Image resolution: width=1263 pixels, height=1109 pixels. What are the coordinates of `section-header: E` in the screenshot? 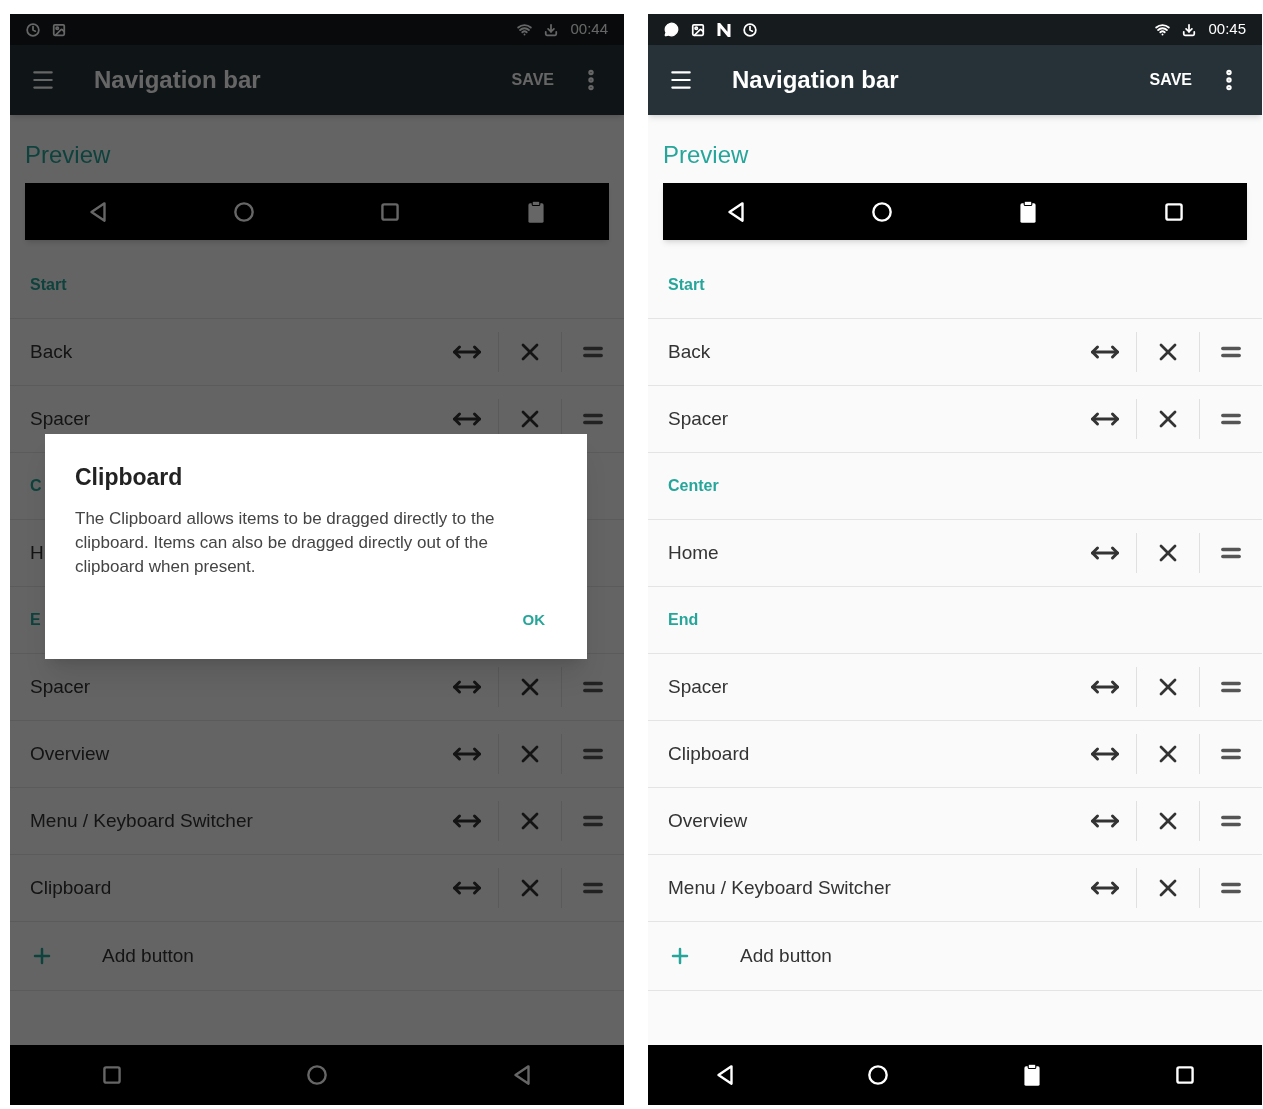 It's located at (35, 620).